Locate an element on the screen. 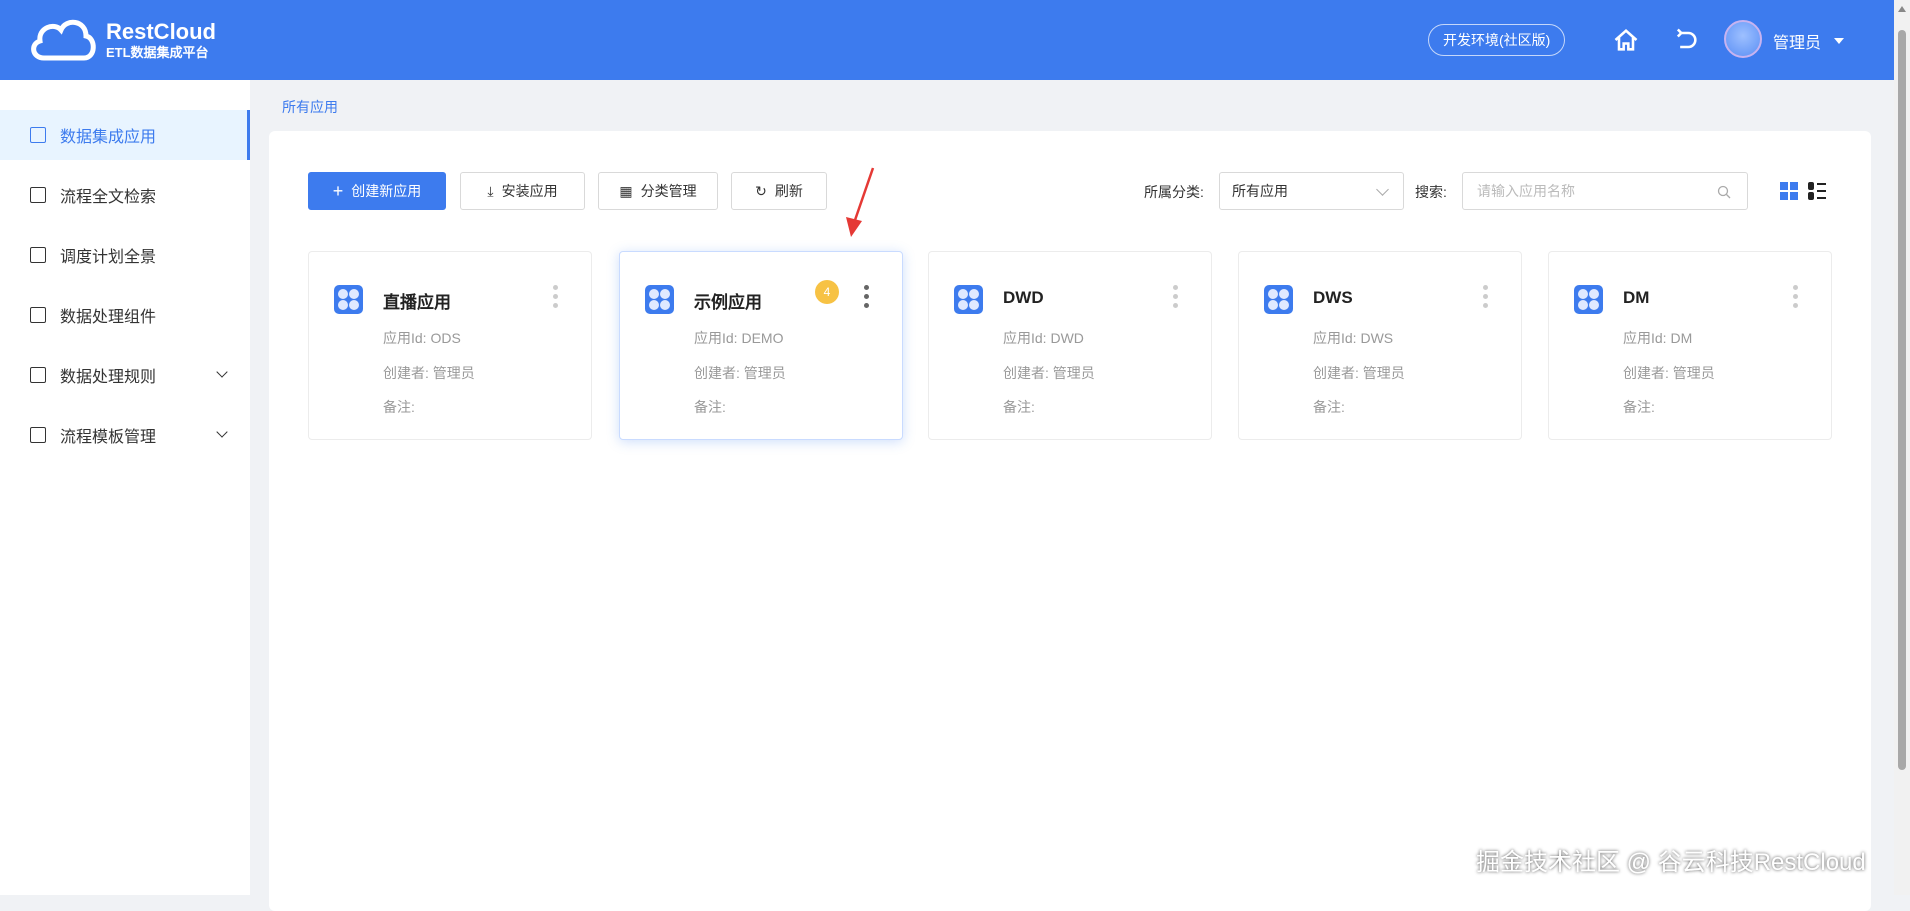 This screenshot has height=911, width=1910. sidebar-item-templates: 流程模板管理 is located at coordinates (125, 435).